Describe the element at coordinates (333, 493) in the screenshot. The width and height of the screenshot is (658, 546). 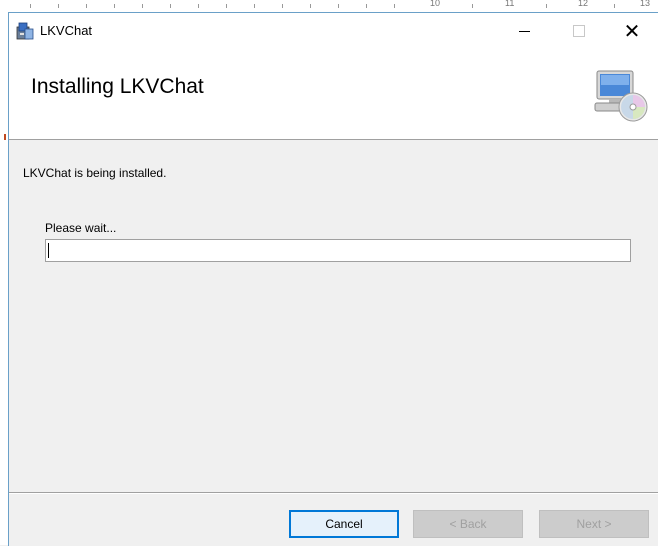
I see `footer-divider-highlight` at that location.